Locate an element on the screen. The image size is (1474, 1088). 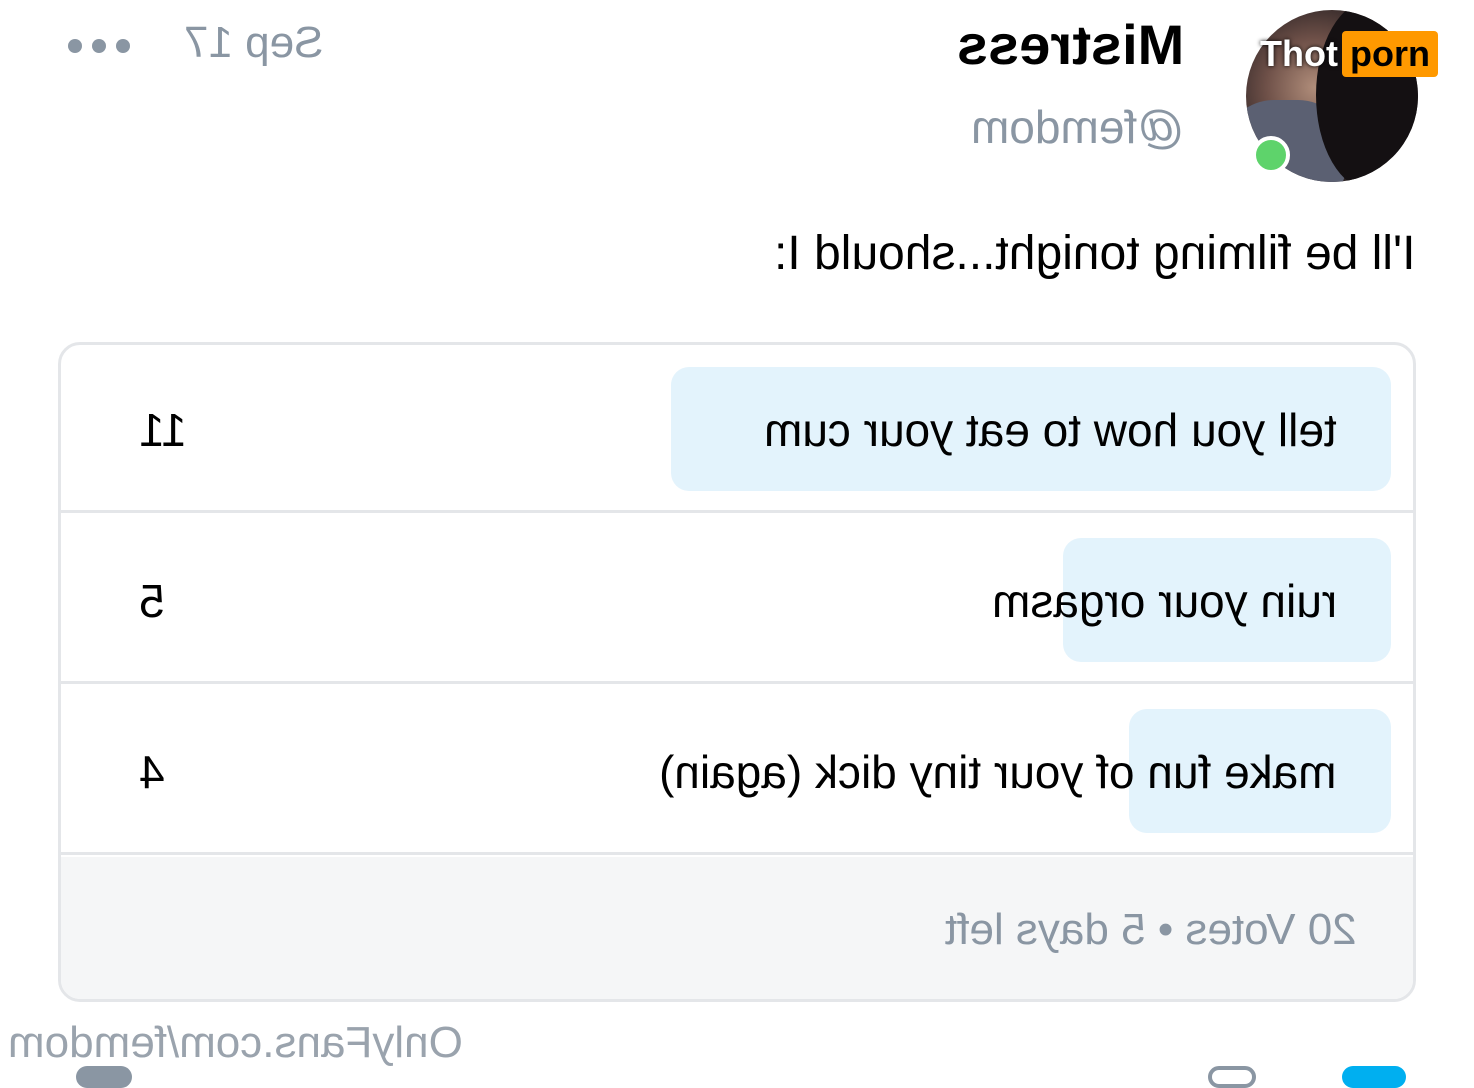
online-status-indicator is located at coordinates (1271, 155).